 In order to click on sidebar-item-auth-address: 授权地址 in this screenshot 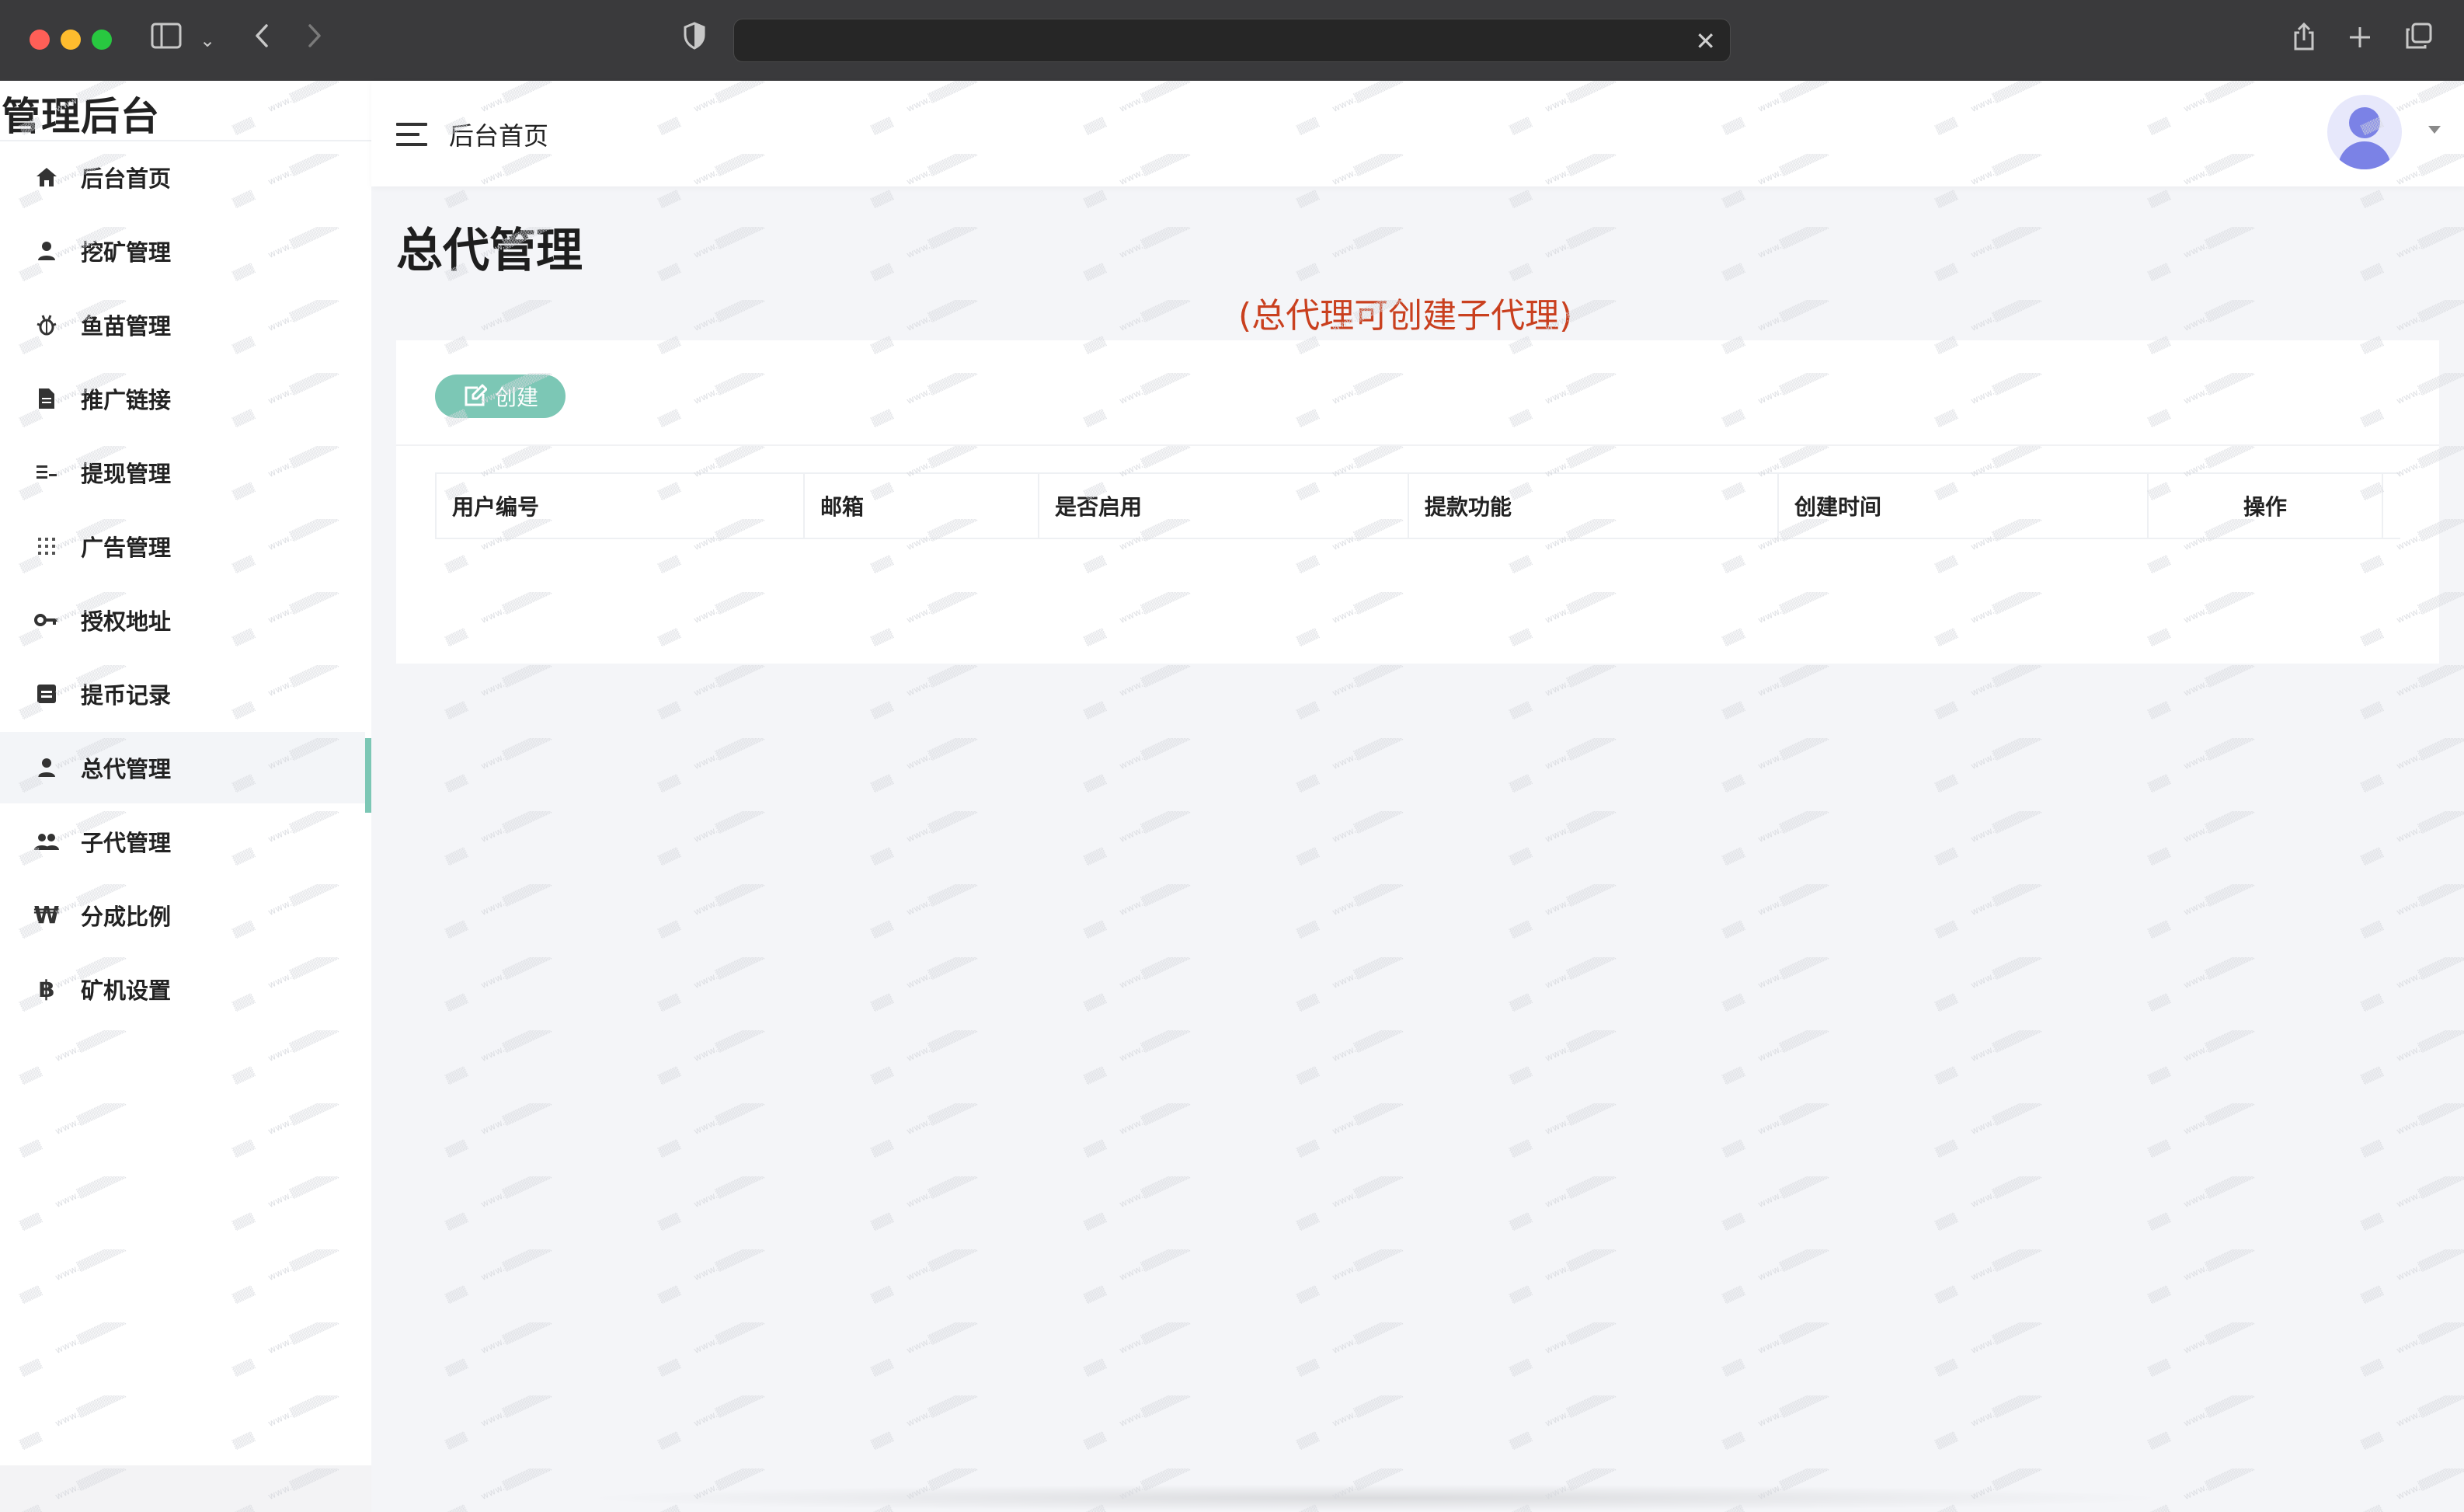, I will do `click(183, 620)`.